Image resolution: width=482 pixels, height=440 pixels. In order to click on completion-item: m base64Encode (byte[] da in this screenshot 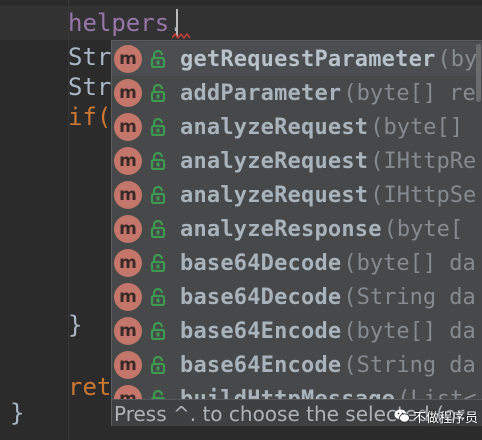, I will do `click(297, 331)`.